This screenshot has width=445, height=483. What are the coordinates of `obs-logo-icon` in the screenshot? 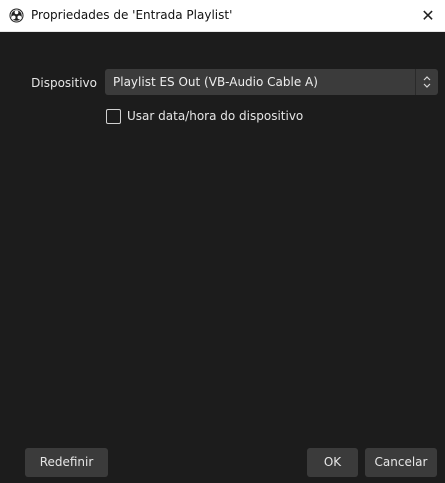 It's located at (16, 15).